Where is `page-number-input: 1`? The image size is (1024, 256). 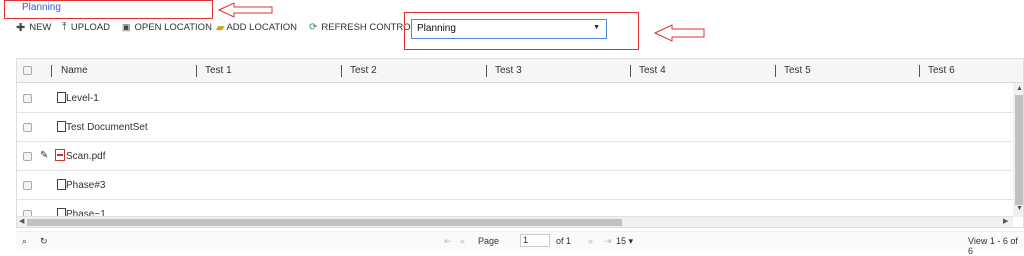 page-number-input: 1 is located at coordinates (535, 240).